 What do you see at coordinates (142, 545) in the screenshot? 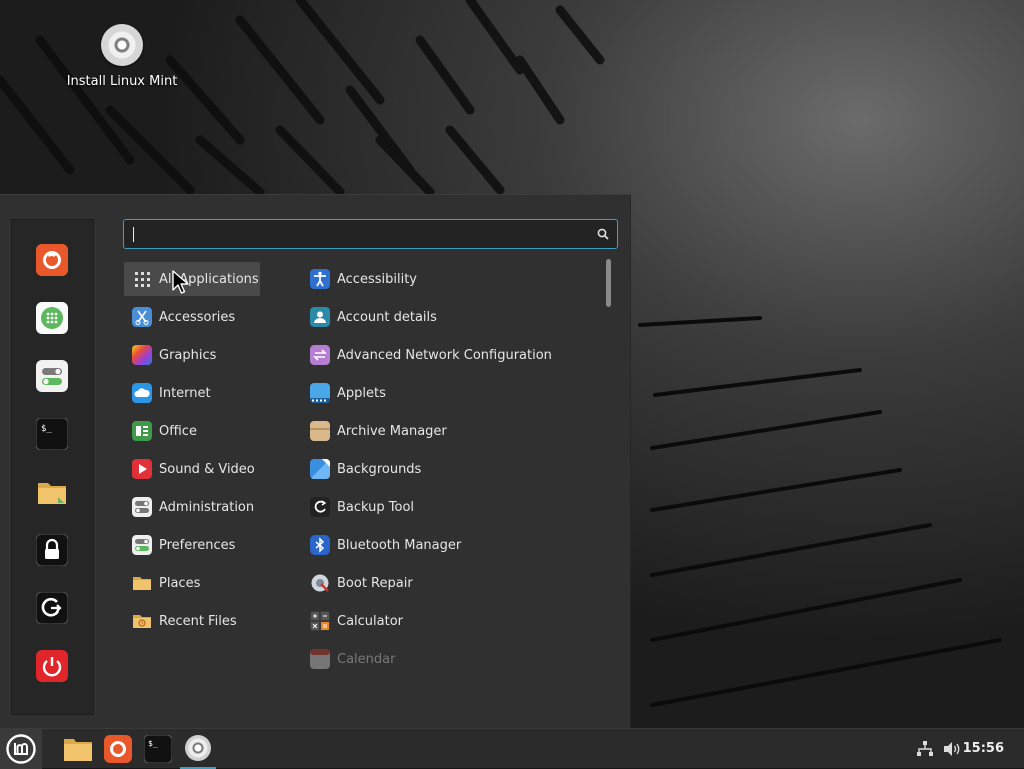
I see `preferences-icon` at bounding box center [142, 545].